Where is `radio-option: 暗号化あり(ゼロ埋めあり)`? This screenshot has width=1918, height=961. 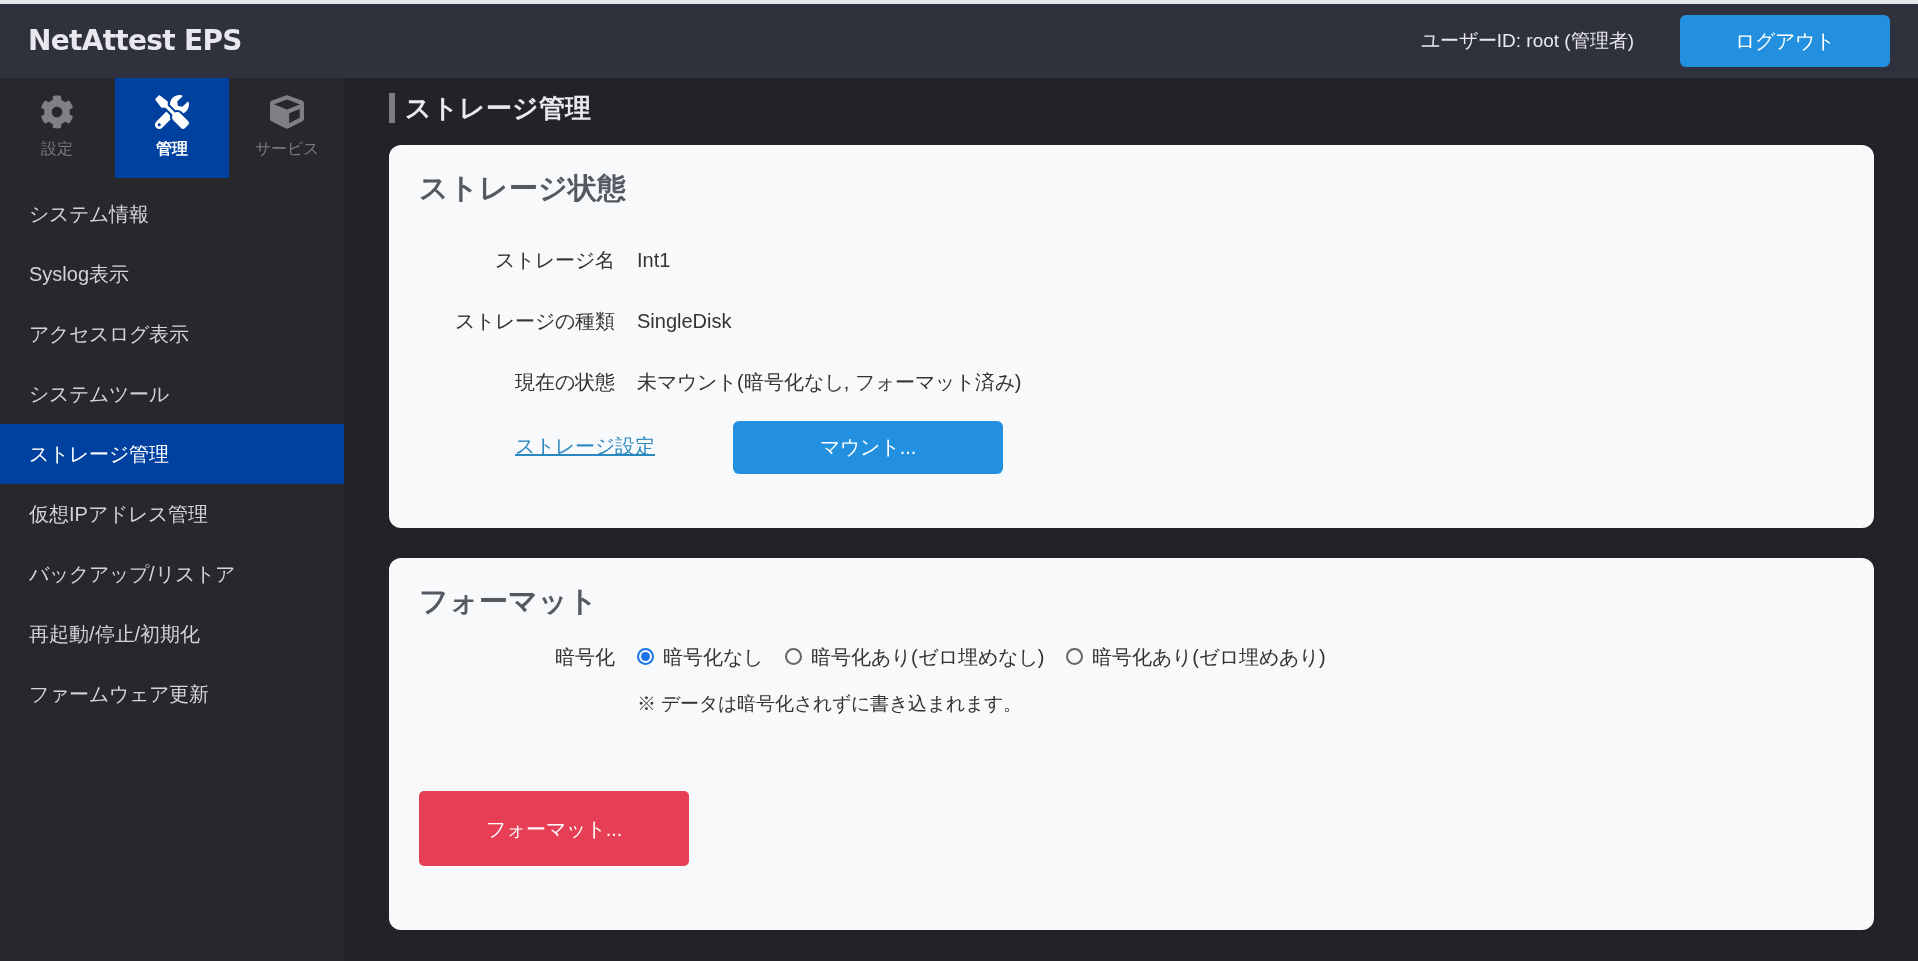 radio-option: 暗号化あり(ゼロ埋めあり) is located at coordinates (1196, 656).